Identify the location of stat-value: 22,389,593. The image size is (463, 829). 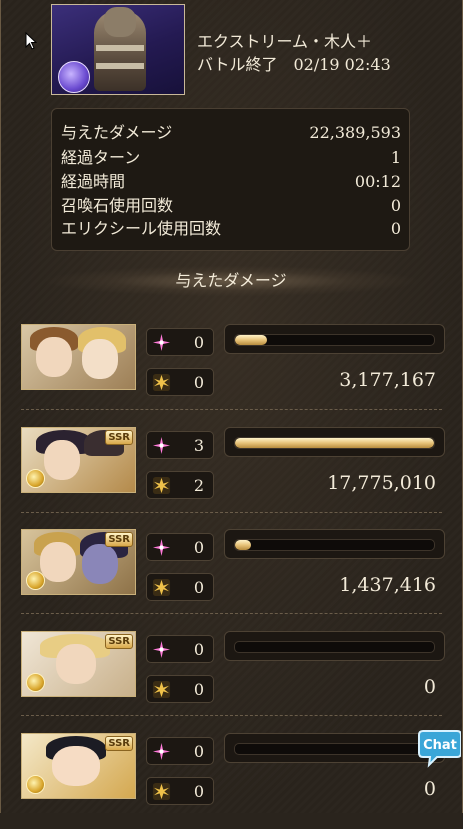
(355, 132).